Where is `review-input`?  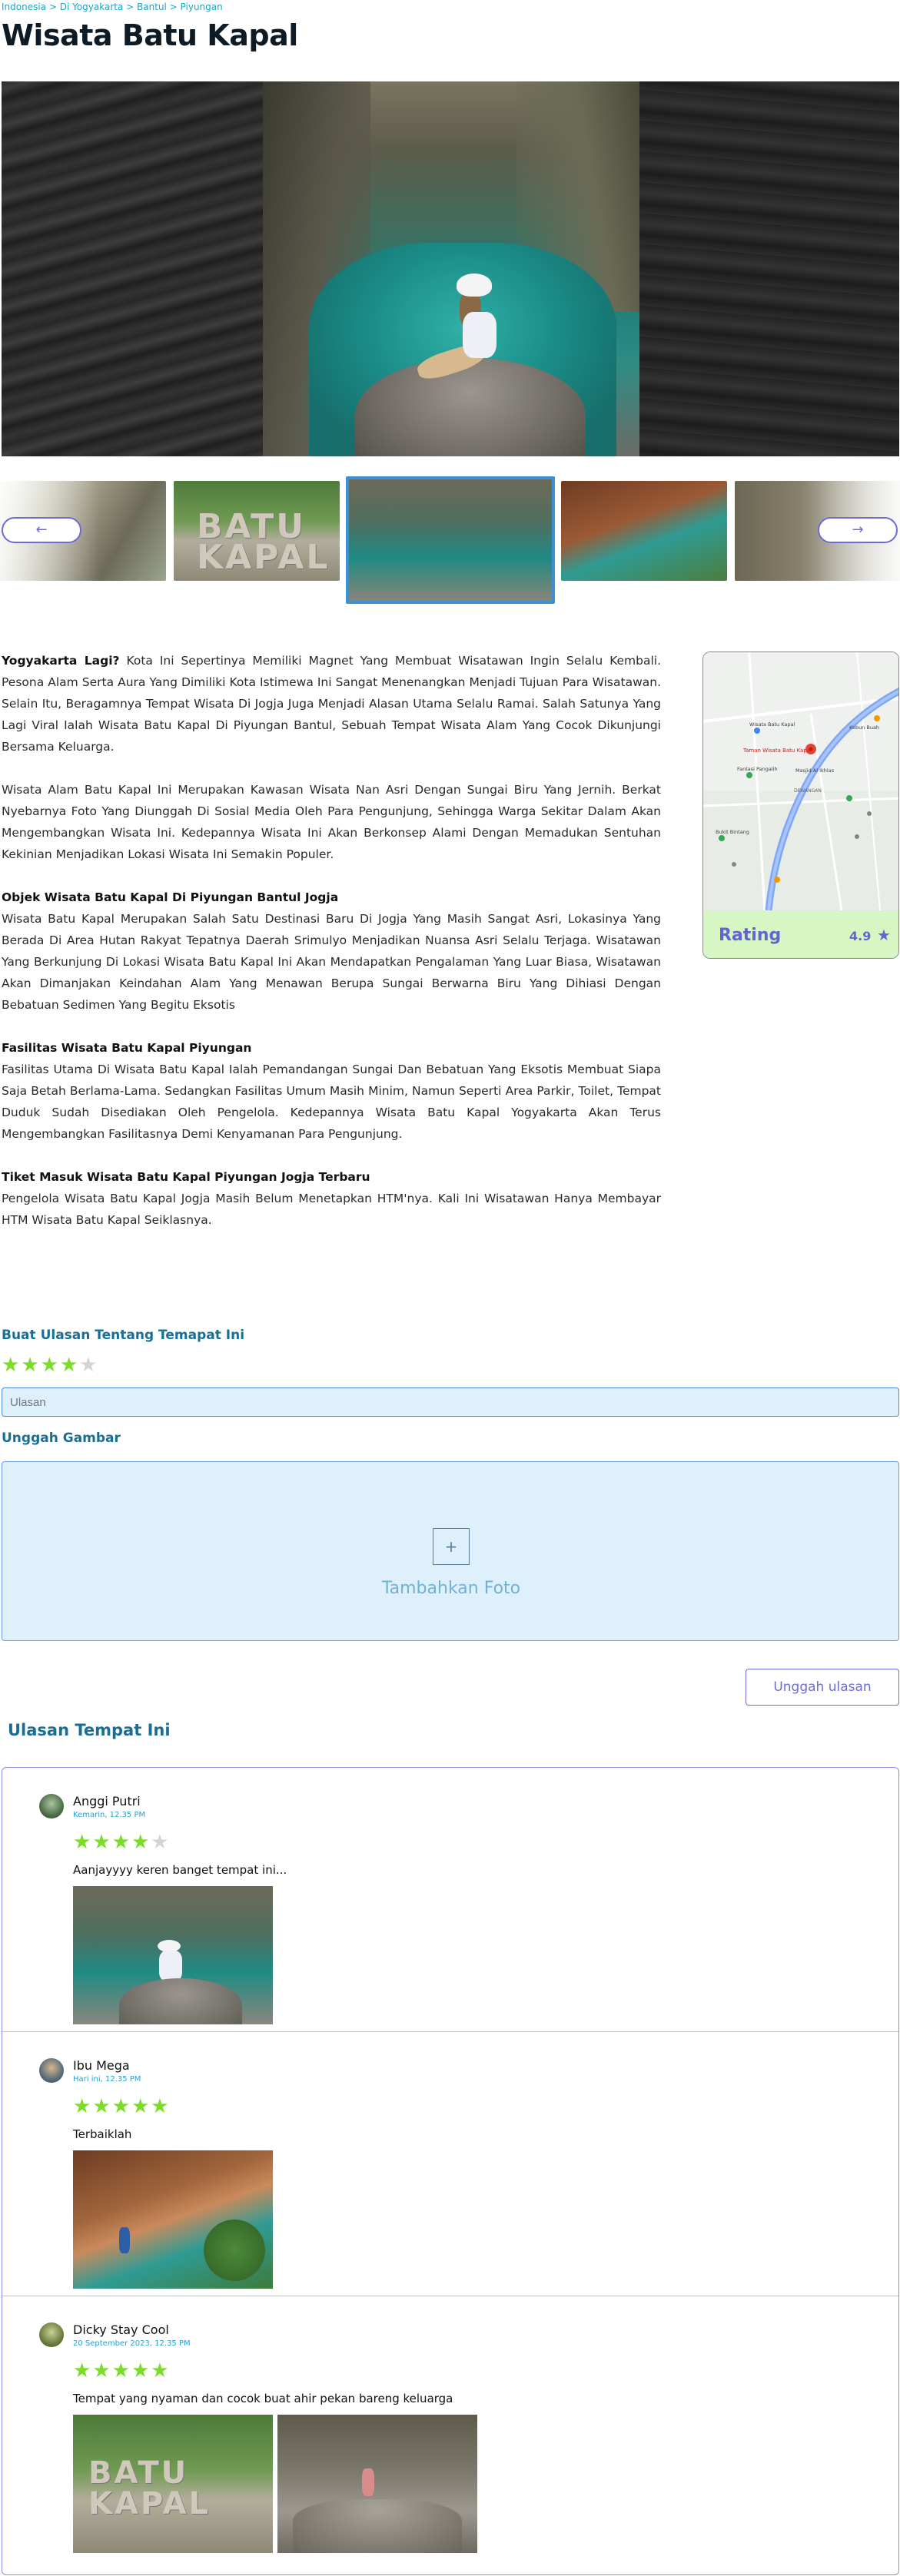
review-input is located at coordinates (451, 1402).